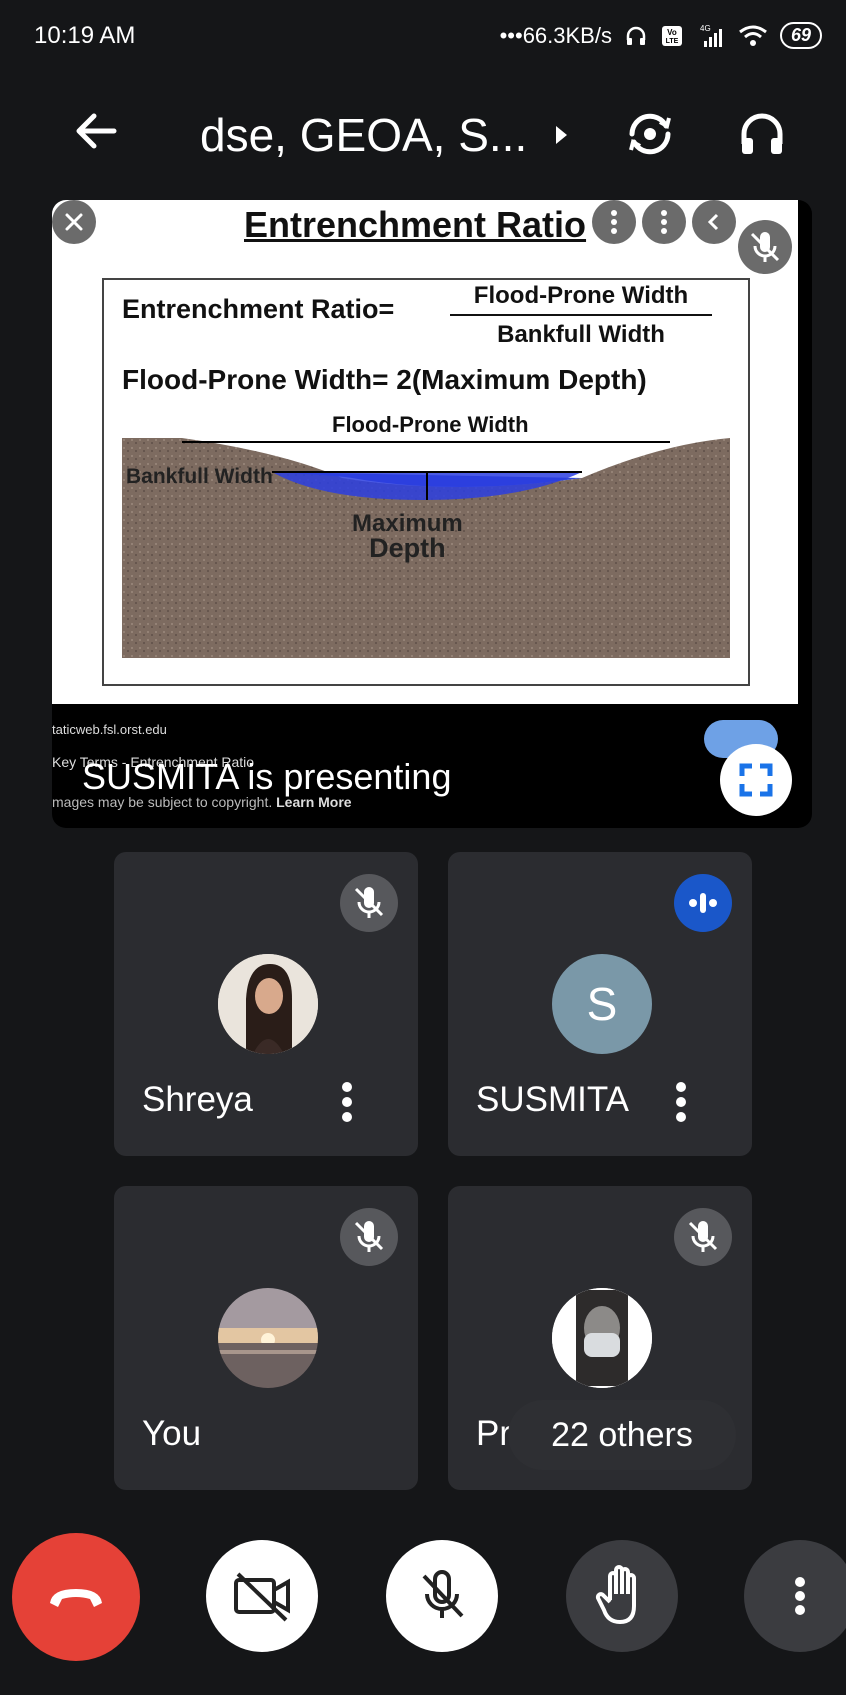  I want to click on equation-label: Entrenchment Ratio=, so click(258, 309).